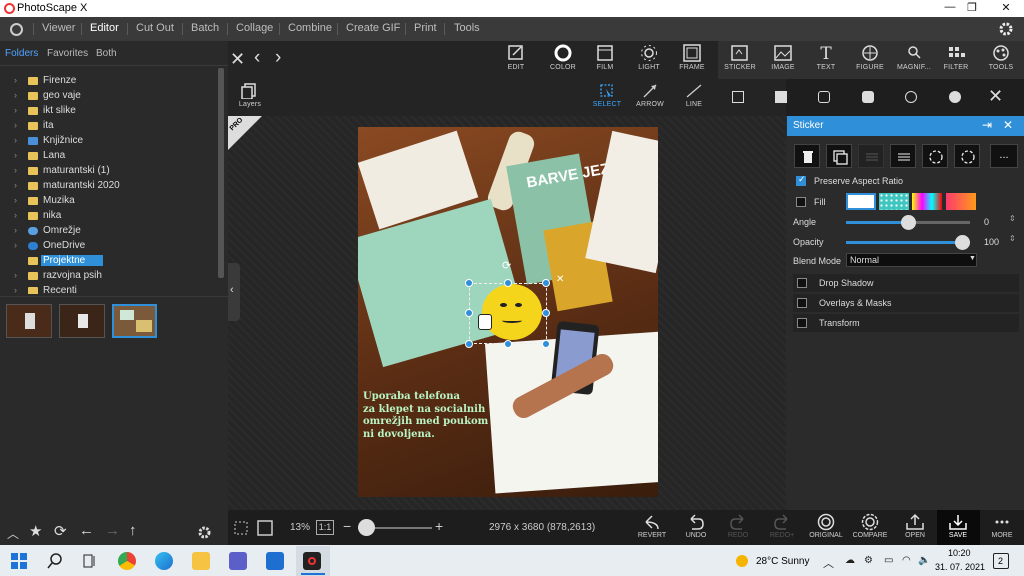 The height and width of the screenshot is (576, 1024). I want to click on browser-settings-icon, so click(204, 532).